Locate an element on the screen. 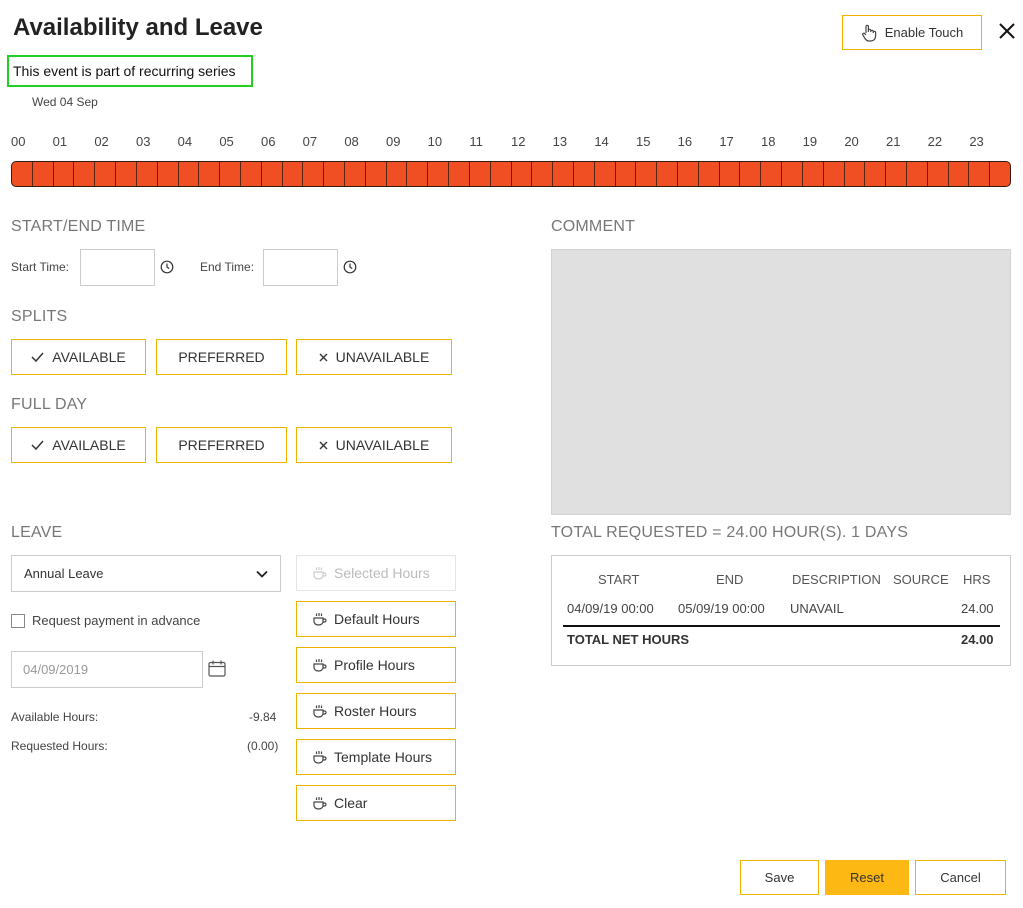 The image size is (1023, 908). request-payment-checkbox is located at coordinates (18, 621).